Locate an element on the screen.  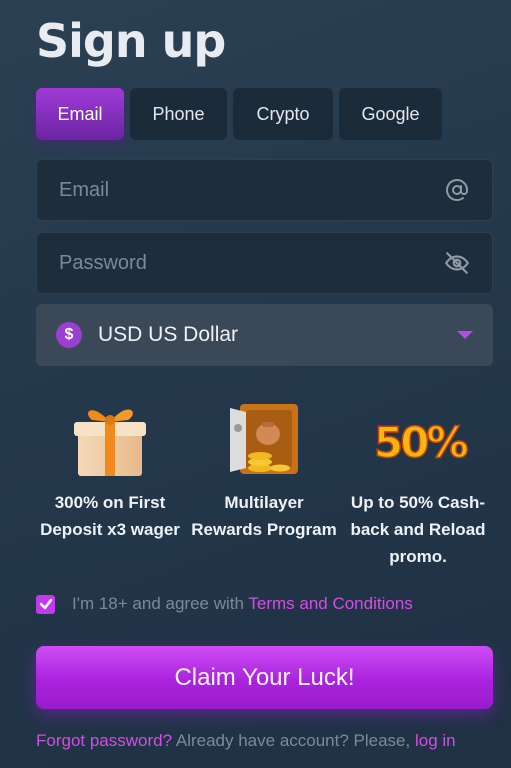
account-text: Already have account? Please, is located at coordinates (293, 740).